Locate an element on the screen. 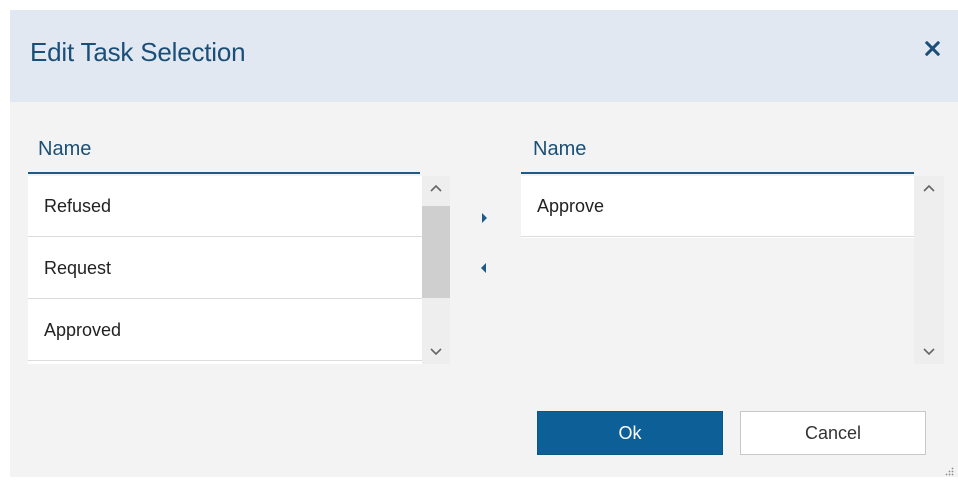 The height and width of the screenshot is (482, 958). ok-button: Ok is located at coordinates (630, 433).